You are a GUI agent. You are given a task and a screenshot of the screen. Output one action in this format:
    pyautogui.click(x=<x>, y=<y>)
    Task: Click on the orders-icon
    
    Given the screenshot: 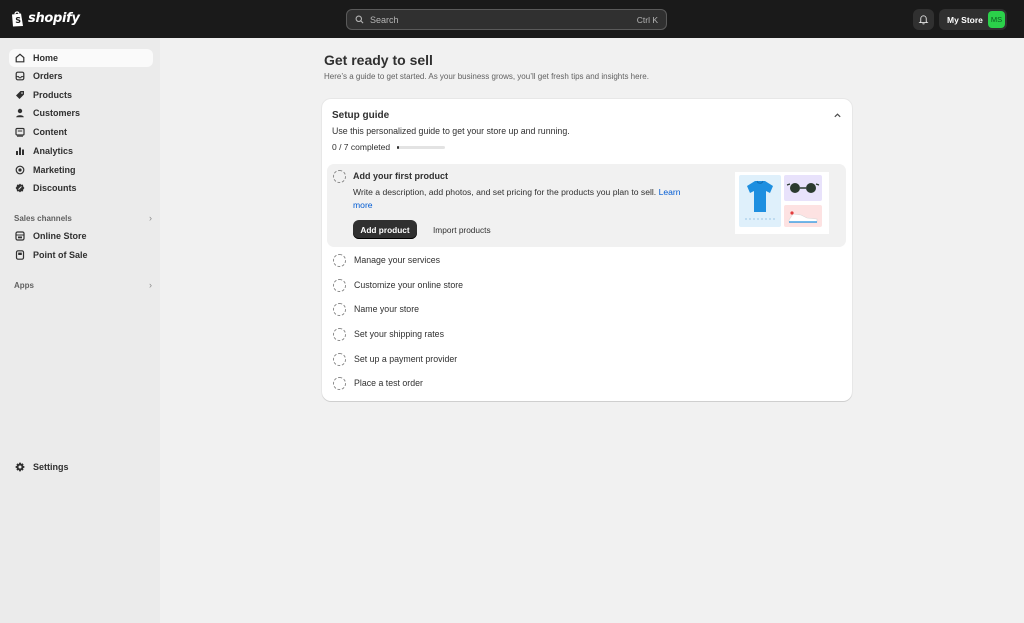 What is the action you would take?
    pyautogui.click(x=20, y=76)
    